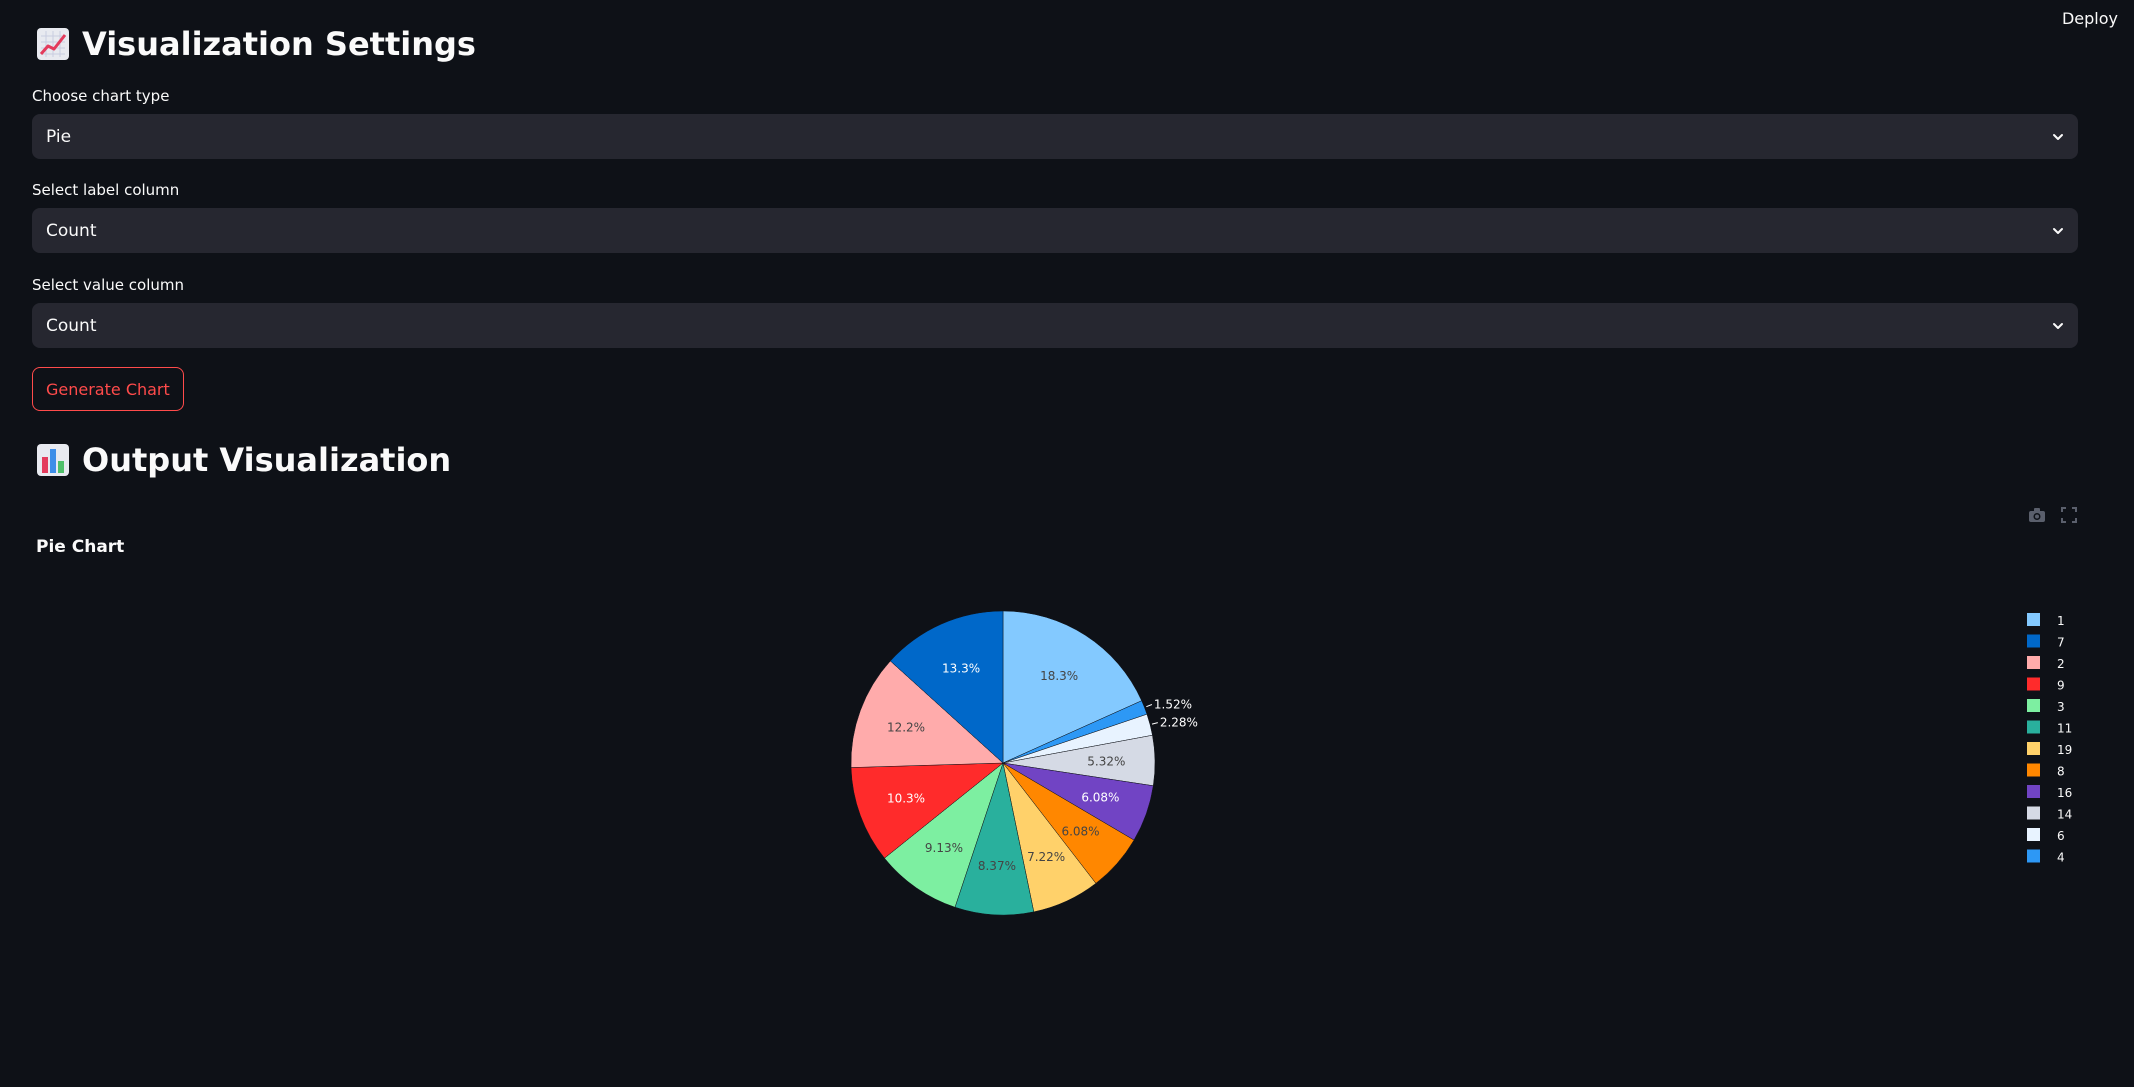  I want to click on legend-label-7: 7, so click(2061, 643).